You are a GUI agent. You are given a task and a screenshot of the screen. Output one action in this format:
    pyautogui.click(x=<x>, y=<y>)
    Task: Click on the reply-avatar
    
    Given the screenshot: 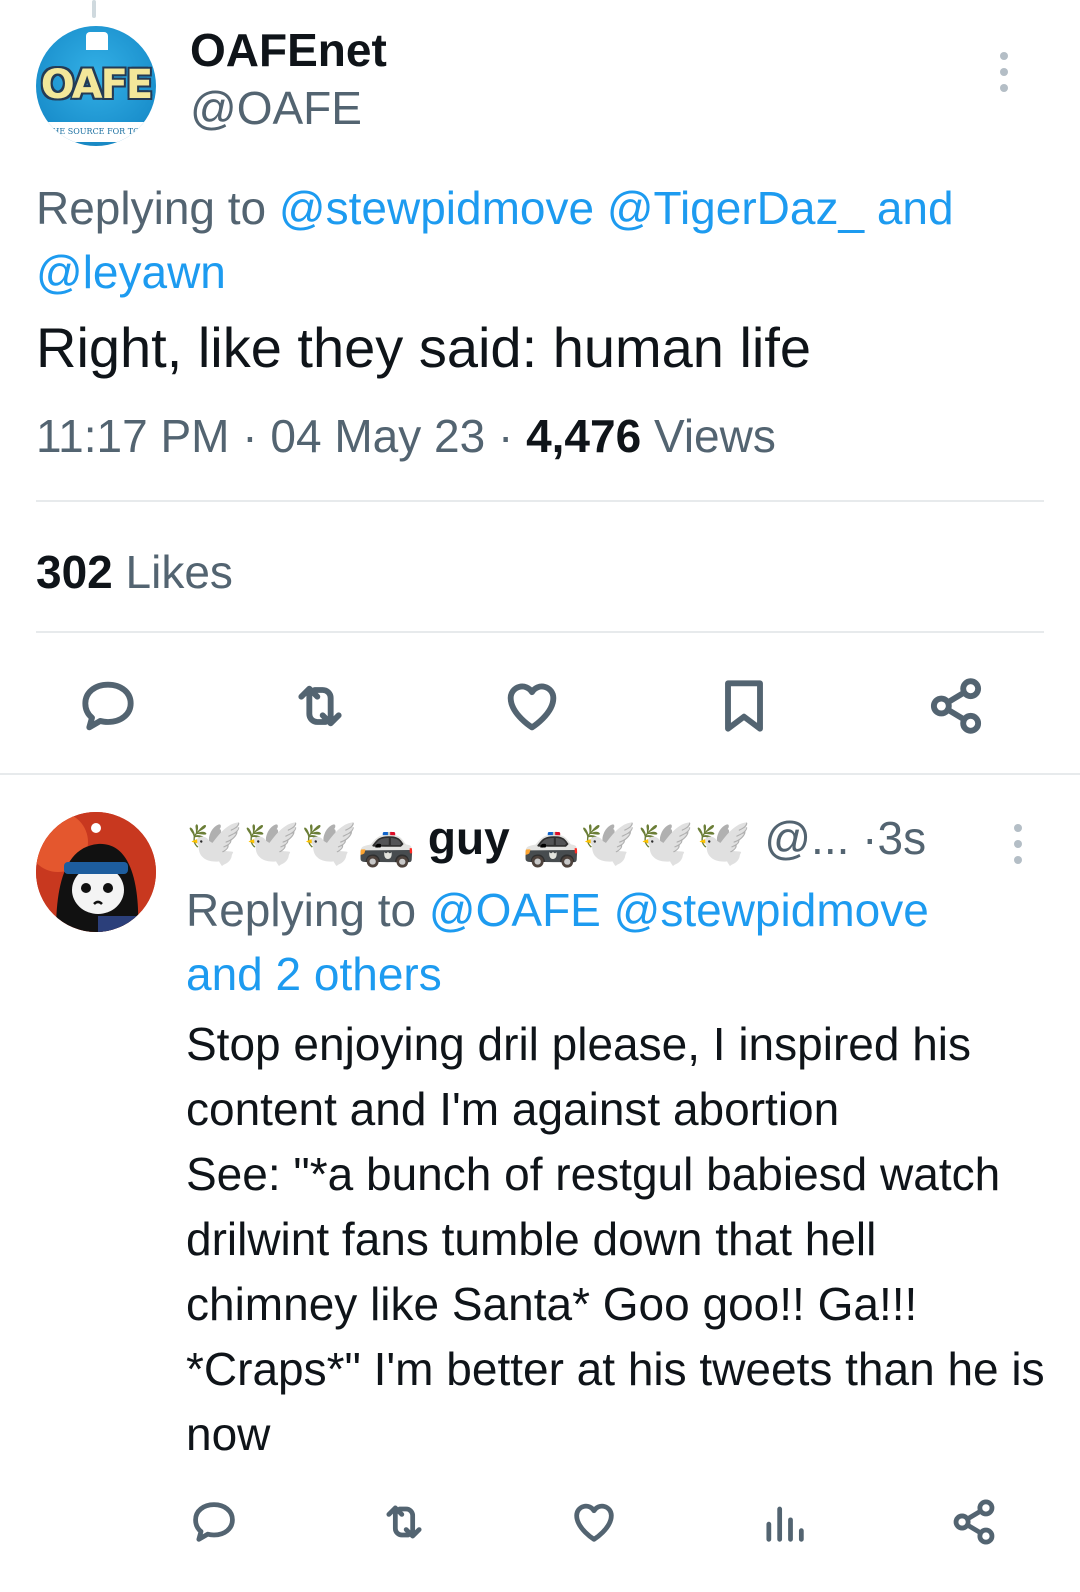 What is the action you would take?
    pyautogui.click(x=96, y=872)
    